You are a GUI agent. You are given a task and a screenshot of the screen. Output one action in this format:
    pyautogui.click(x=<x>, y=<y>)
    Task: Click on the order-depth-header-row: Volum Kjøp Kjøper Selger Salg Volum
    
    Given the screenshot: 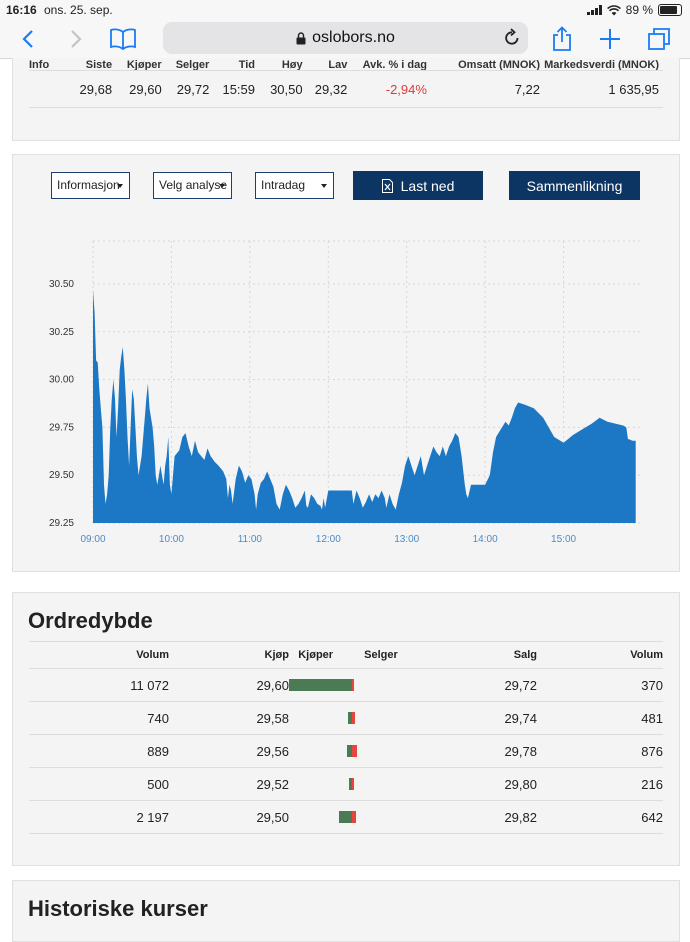 What is the action you would take?
    pyautogui.click(x=346, y=655)
    